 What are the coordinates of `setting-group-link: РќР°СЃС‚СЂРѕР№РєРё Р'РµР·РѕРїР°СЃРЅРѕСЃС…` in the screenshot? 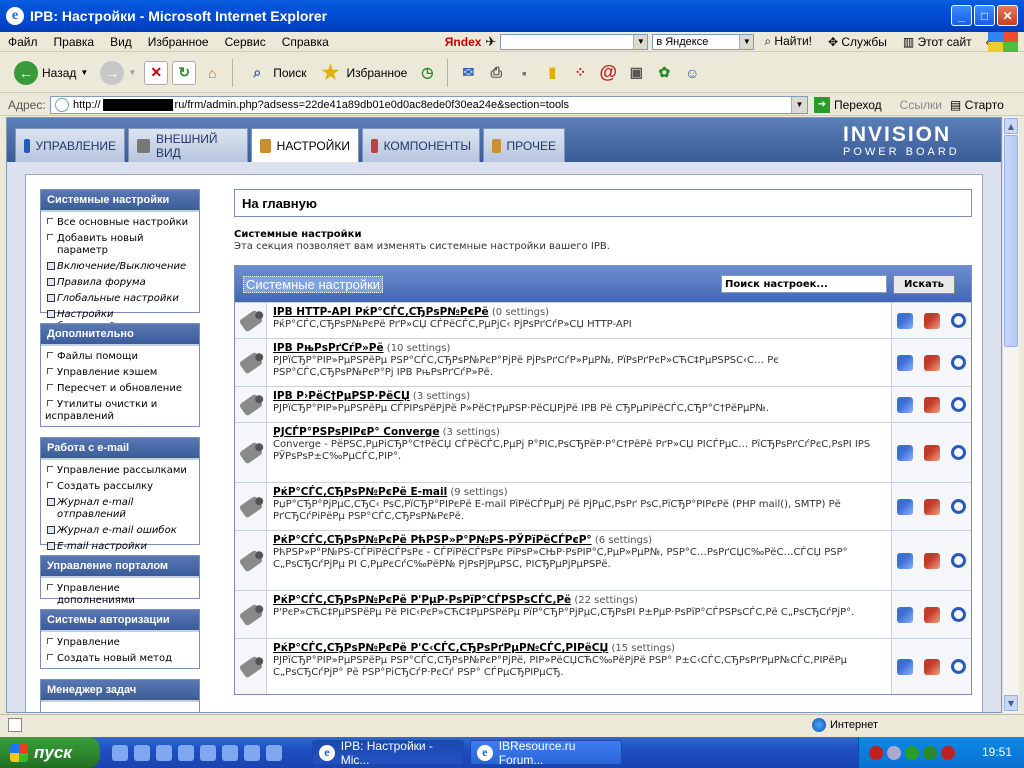 It's located at (422, 600).